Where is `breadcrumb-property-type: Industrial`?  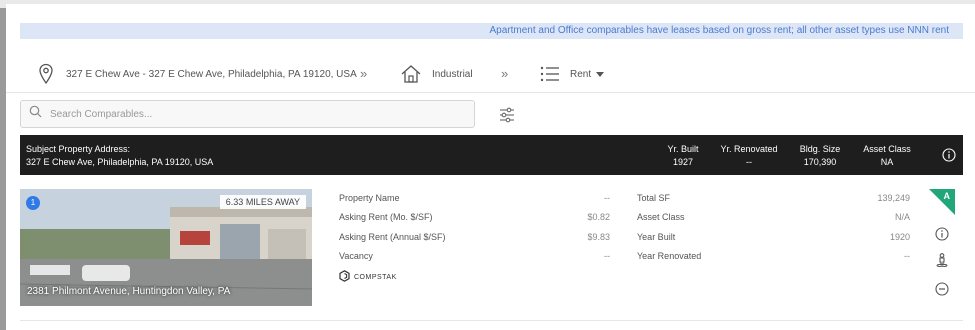
breadcrumb-property-type: Industrial is located at coordinates (436, 74).